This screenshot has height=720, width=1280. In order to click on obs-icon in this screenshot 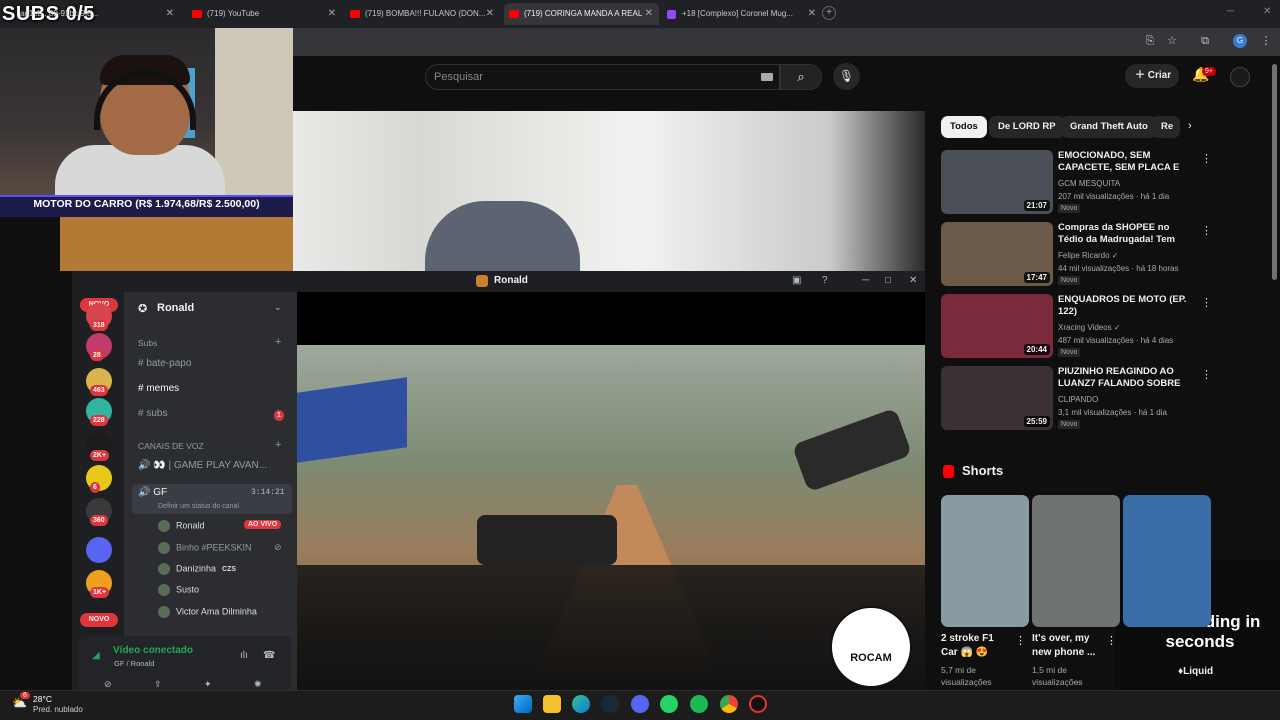, I will do `click(758, 704)`.